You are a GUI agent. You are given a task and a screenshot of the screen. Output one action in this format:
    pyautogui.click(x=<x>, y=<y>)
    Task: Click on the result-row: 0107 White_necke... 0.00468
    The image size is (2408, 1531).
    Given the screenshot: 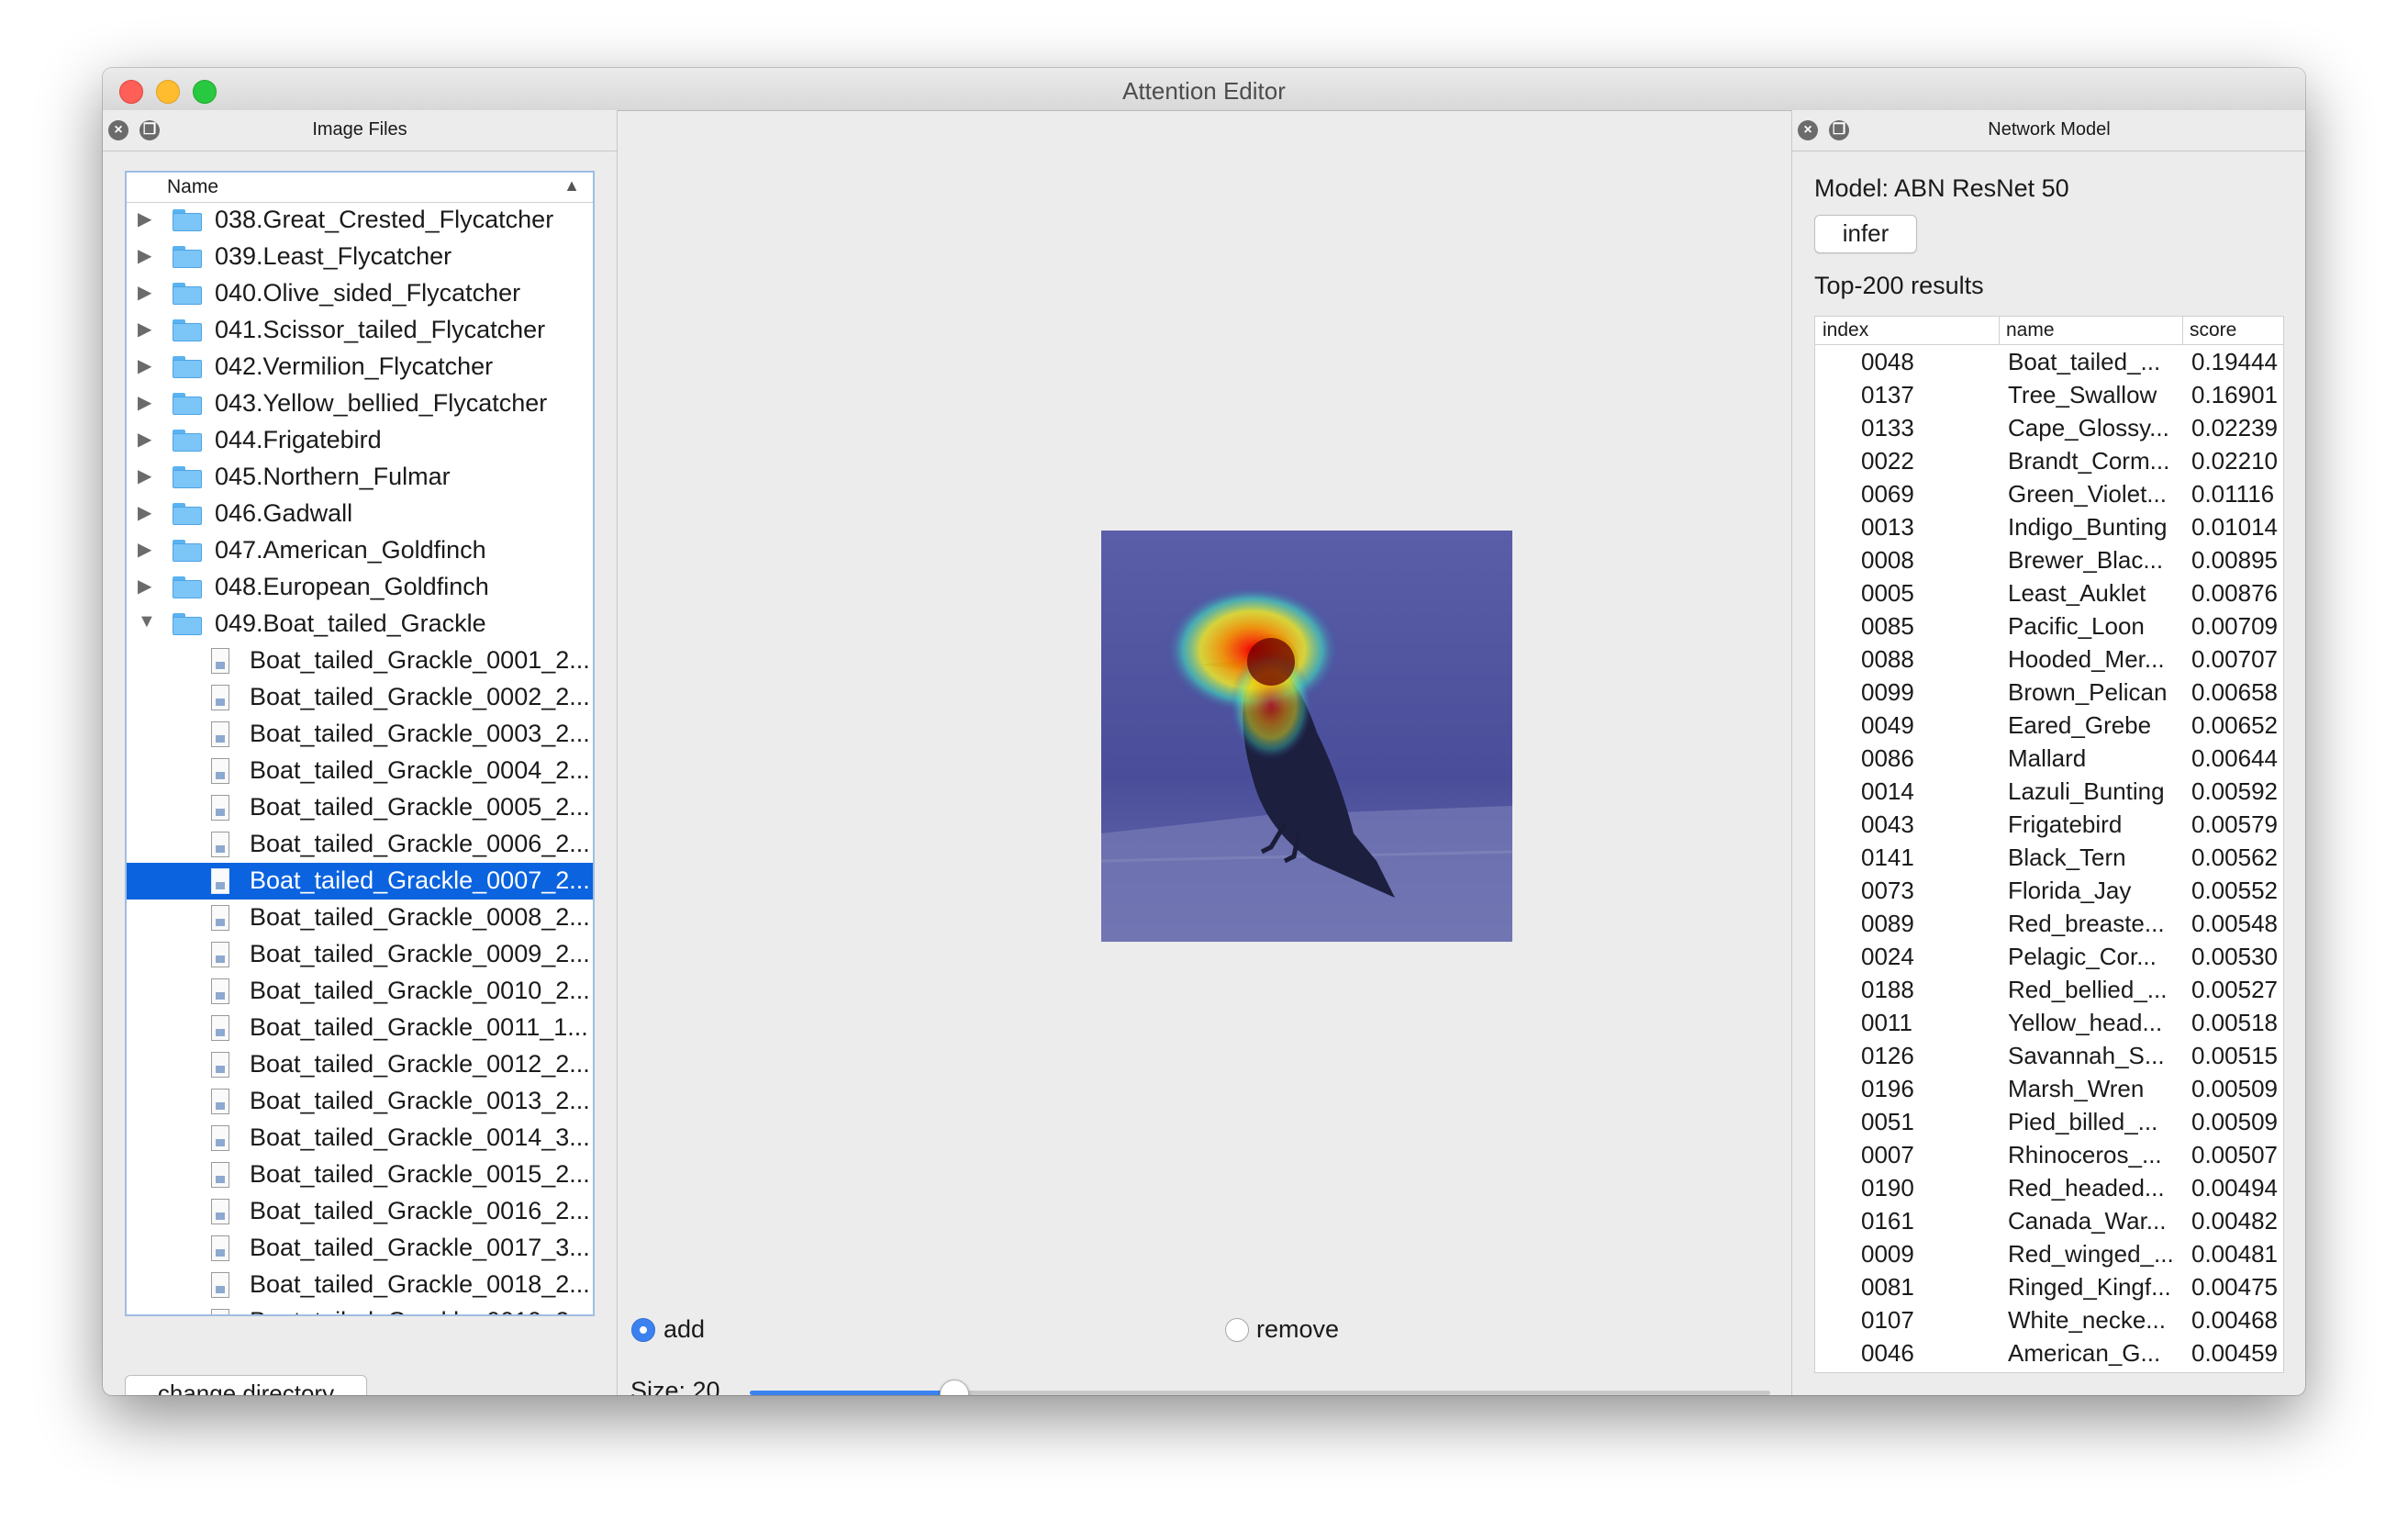 What is the action you would take?
    pyautogui.click(x=2049, y=1320)
    